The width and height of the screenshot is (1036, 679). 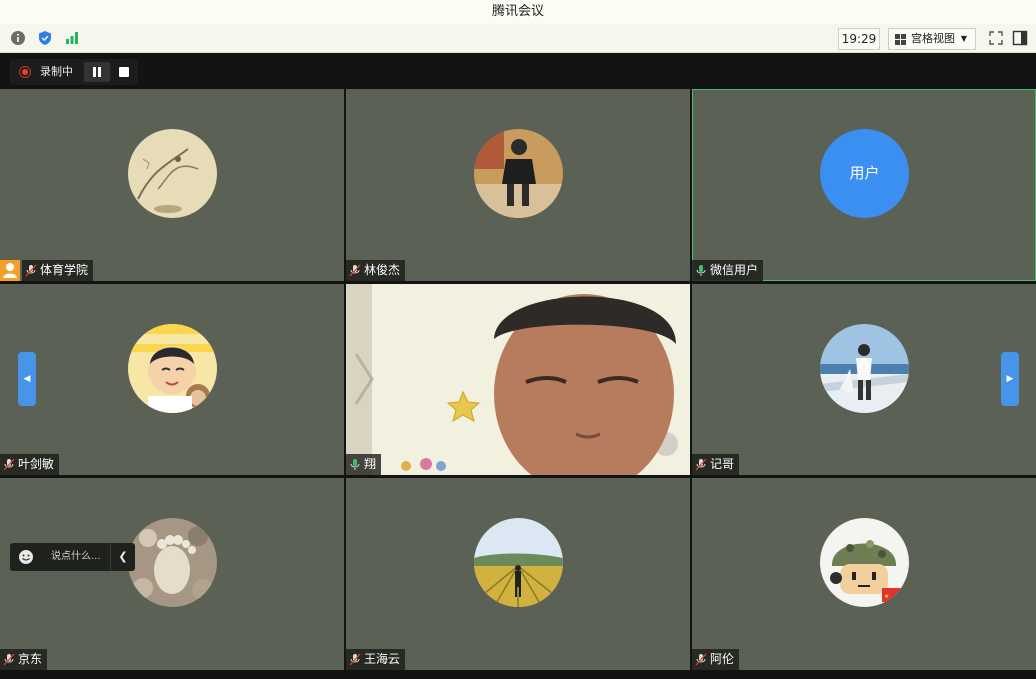 I want to click on view-mode-label: 宫格视图, so click(x=933, y=38).